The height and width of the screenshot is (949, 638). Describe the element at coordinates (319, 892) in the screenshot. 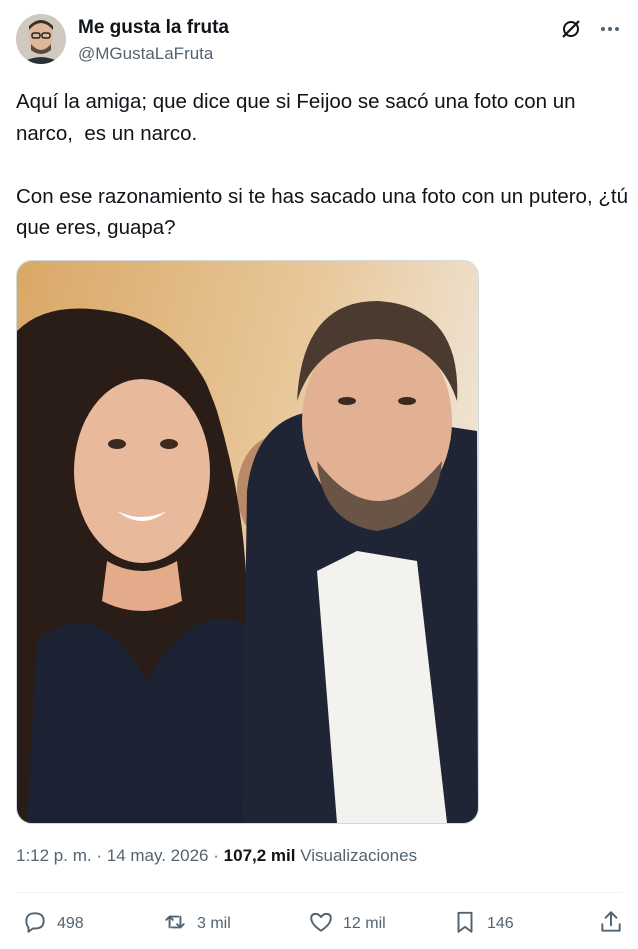

I see `divider` at that location.